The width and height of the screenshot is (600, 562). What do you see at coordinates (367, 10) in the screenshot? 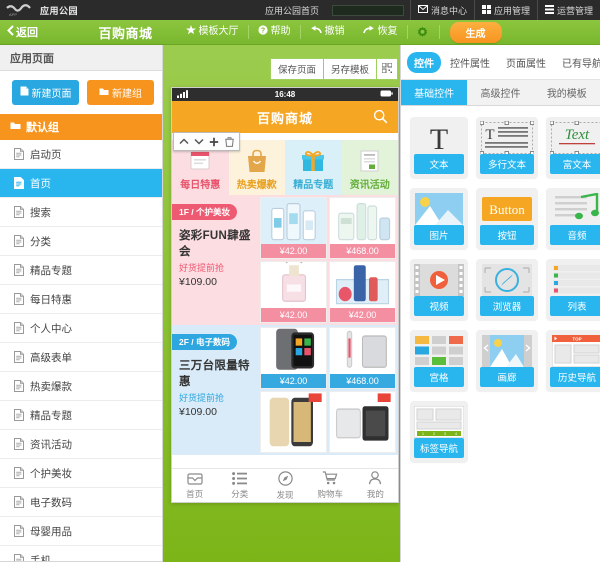
I see `topbar-search-input` at bounding box center [367, 10].